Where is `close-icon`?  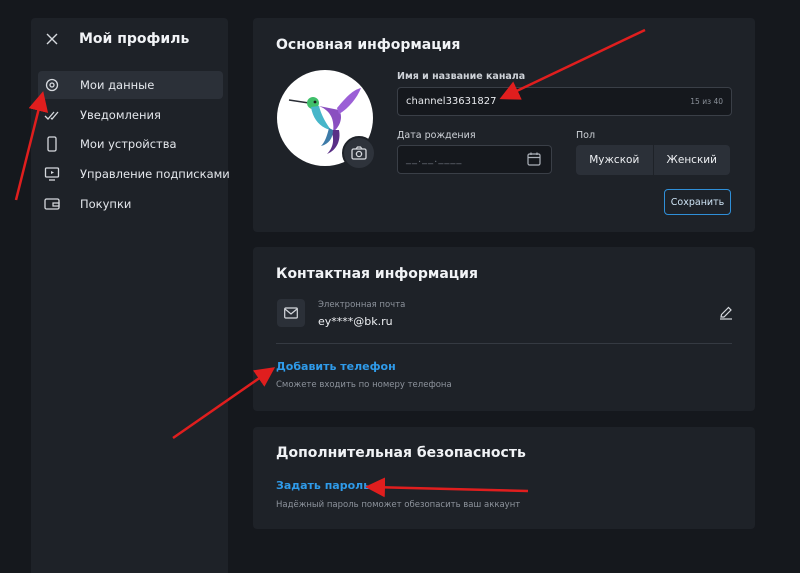 close-icon is located at coordinates (52, 39).